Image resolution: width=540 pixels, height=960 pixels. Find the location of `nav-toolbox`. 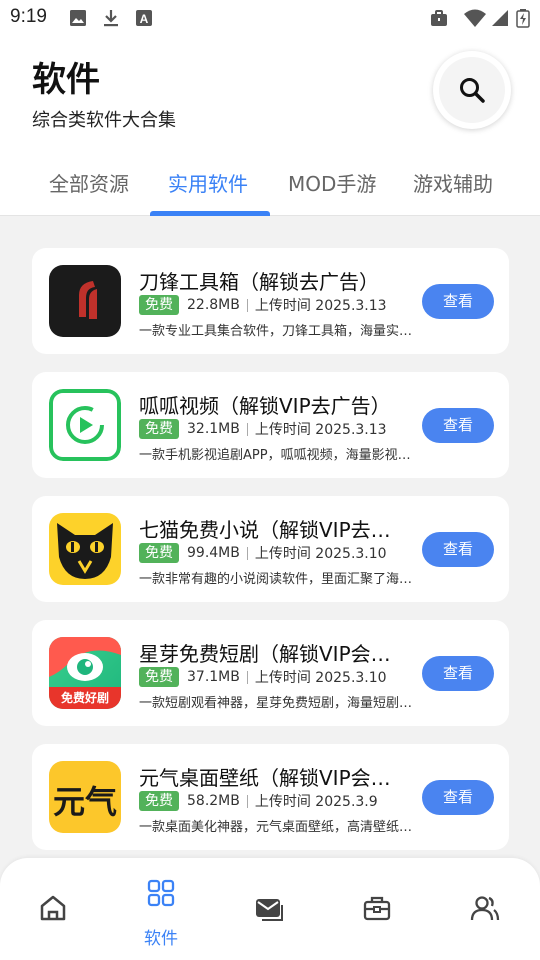

nav-toolbox is located at coordinates (377, 909).